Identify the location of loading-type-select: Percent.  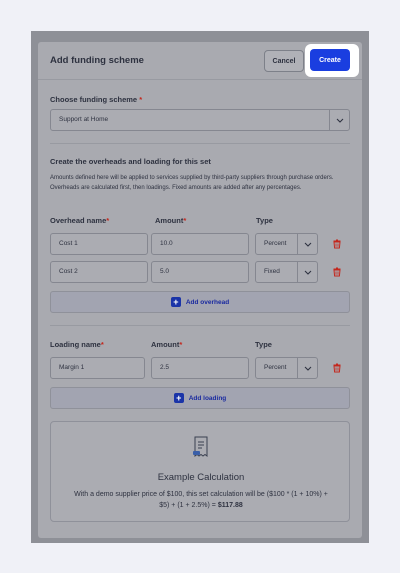
(286, 368).